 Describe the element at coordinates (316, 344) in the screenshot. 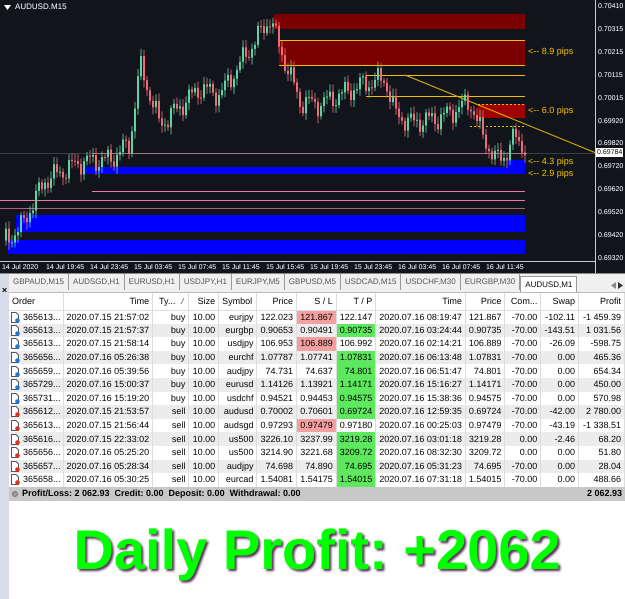

I see `table-cell: 106.889` at that location.